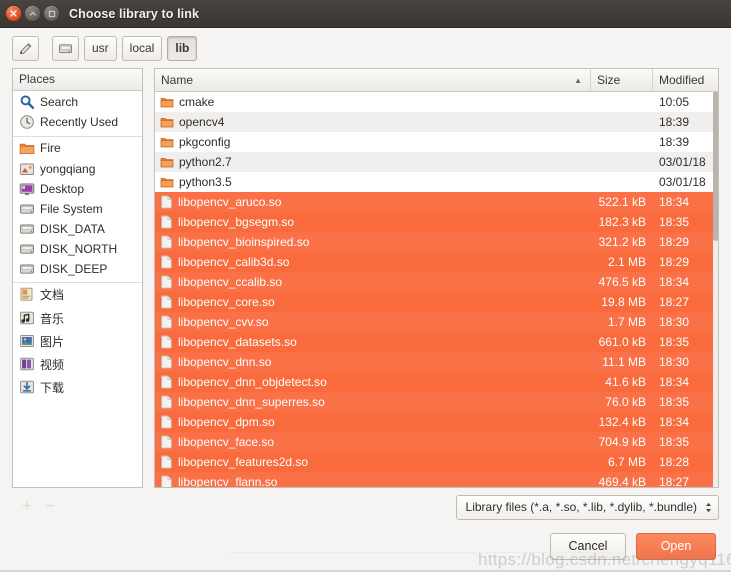 This screenshot has height=572, width=731. What do you see at coordinates (436, 302) in the screenshot?
I see `table-row: libopencv_core.so 19.8 MB 18:27` at bounding box center [436, 302].